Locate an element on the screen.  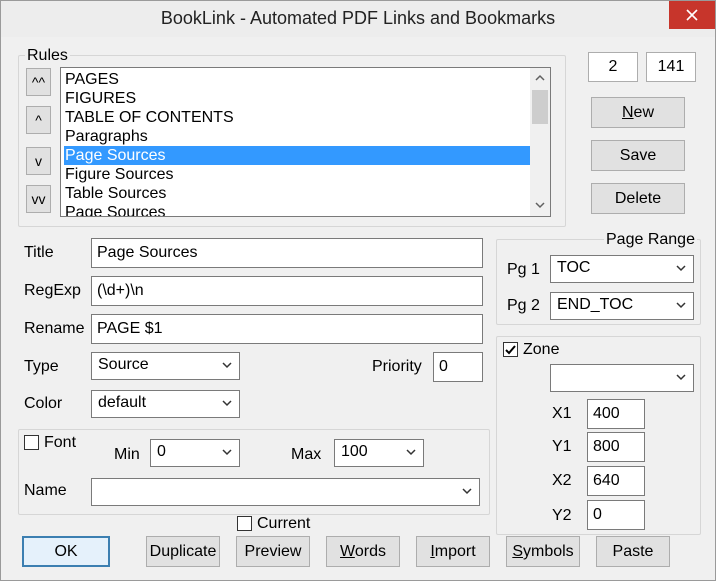
rules-label: Rules is located at coordinates (47, 56).